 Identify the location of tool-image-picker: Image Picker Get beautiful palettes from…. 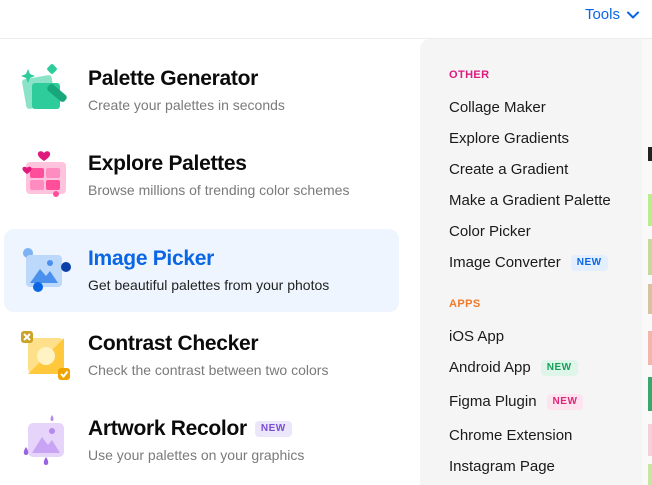
(201, 270).